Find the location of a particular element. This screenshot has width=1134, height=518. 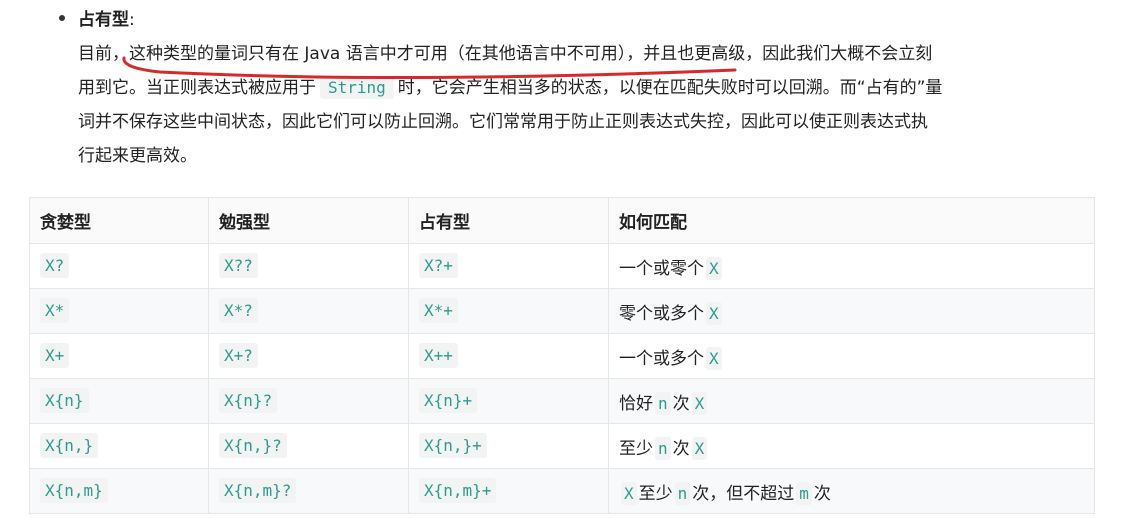

cell-possessive: X{n,}+ is located at coordinates (508, 446).